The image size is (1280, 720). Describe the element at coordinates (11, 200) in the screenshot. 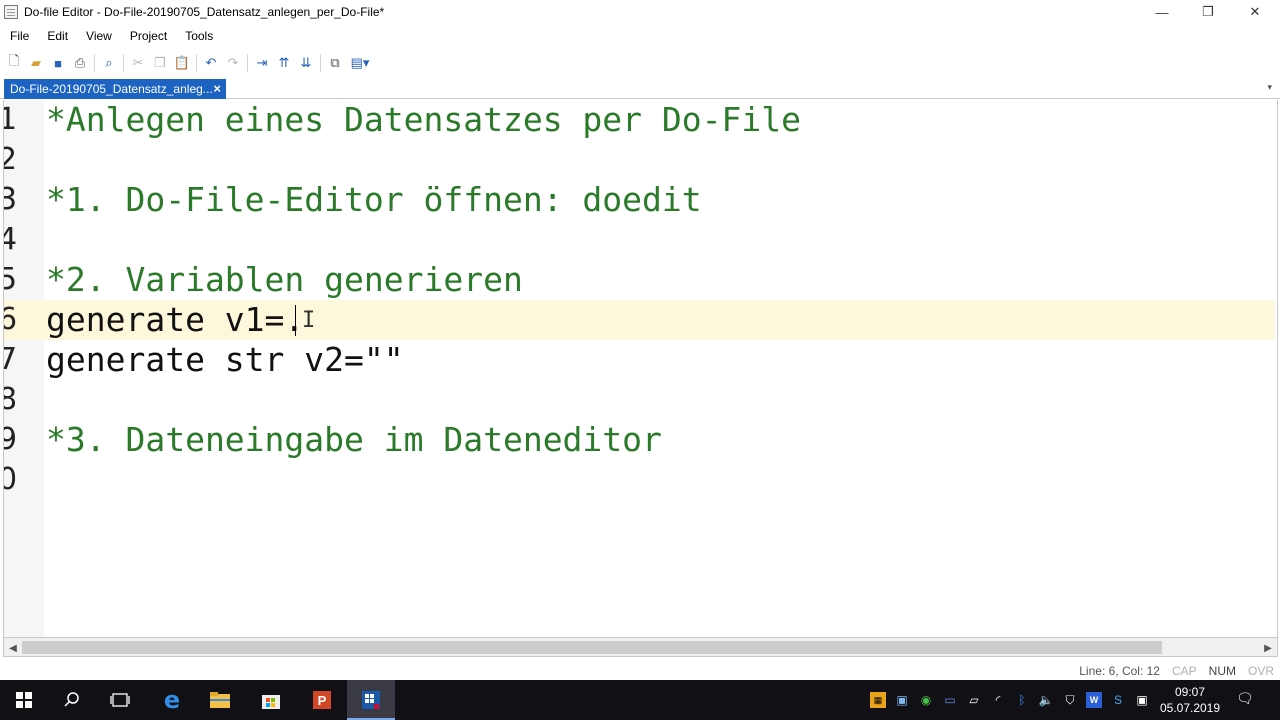

I see `line-number: 3` at that location.